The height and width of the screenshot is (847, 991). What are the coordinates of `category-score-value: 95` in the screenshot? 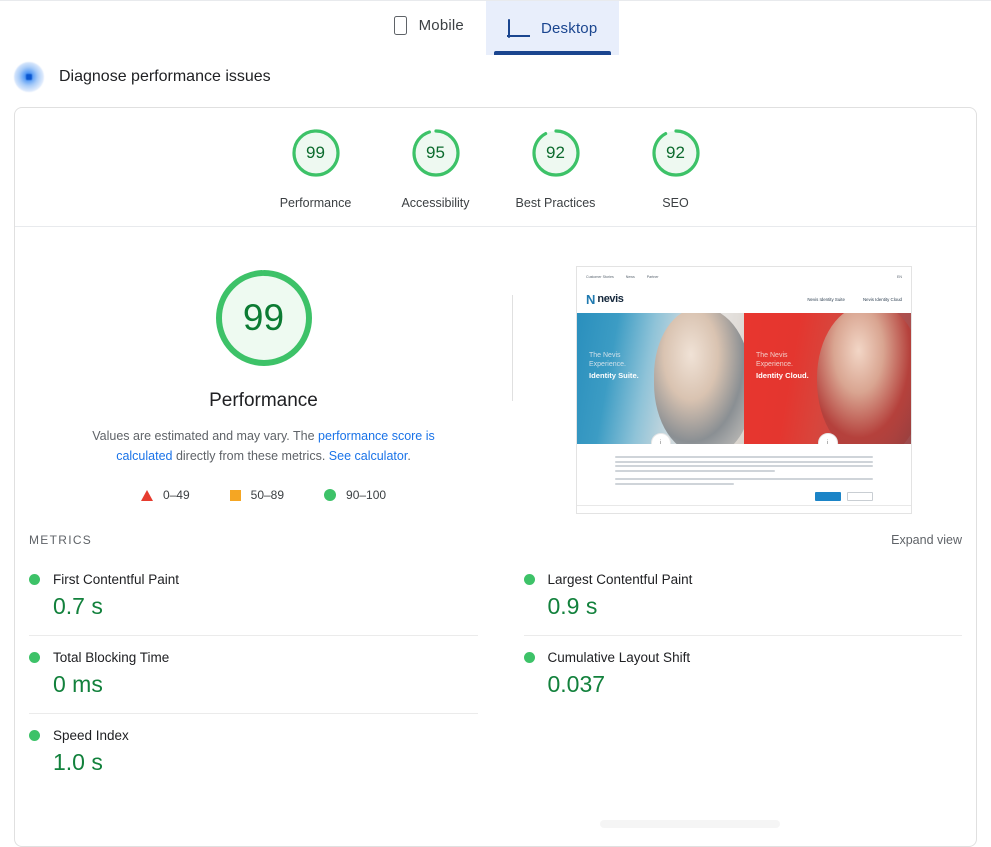 It's located at (435, 152).